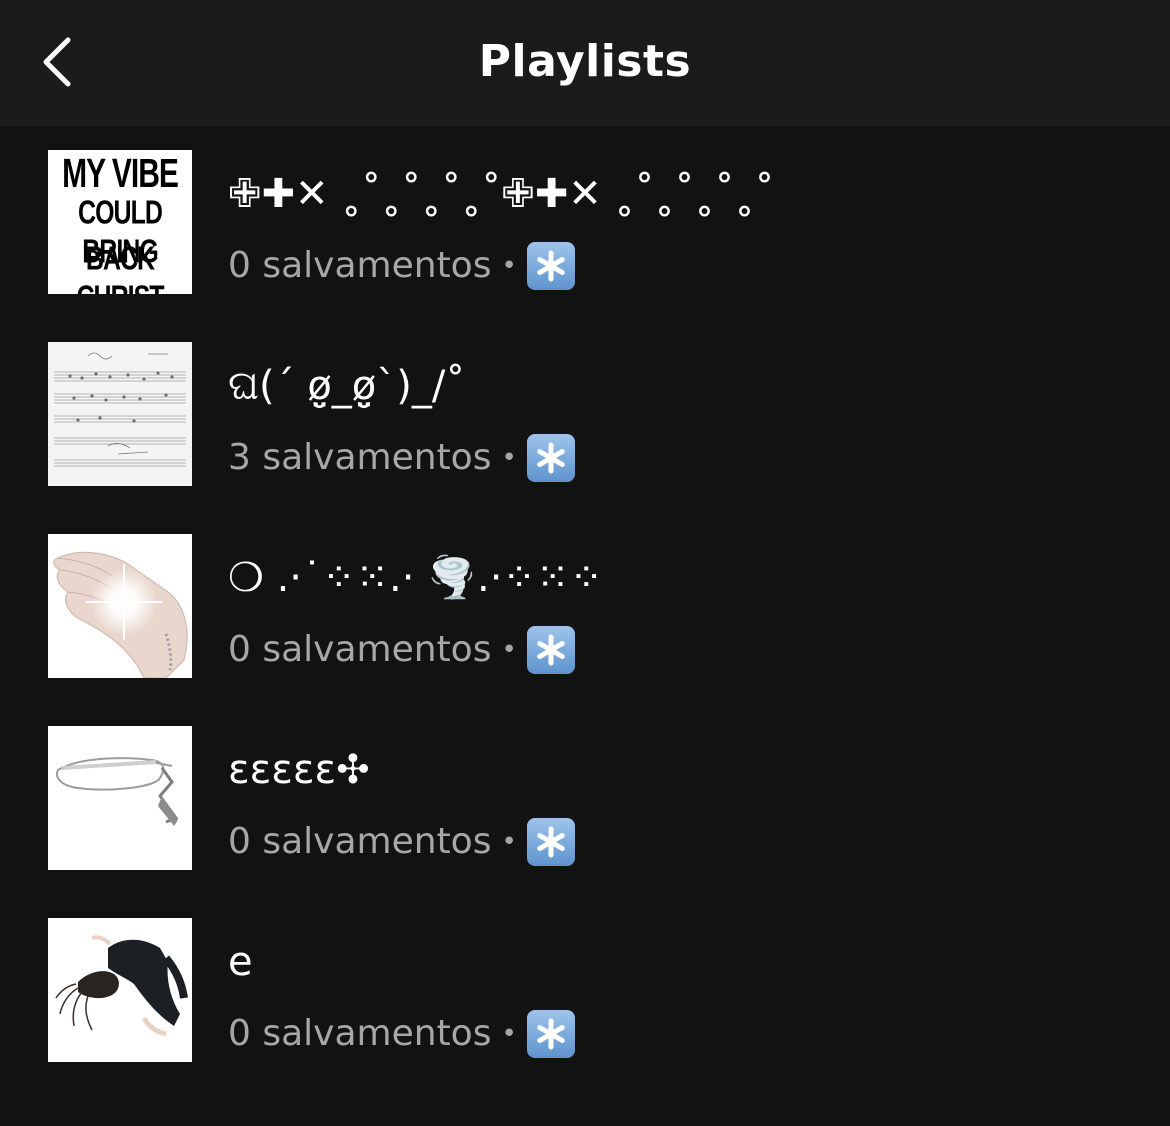 This screenshot has height=1126, width=1170. I want to click on playlist-name: ❍ .·˙⁘⁙.· 🌪️.·⁘⁙⁘, so click(415, 578).